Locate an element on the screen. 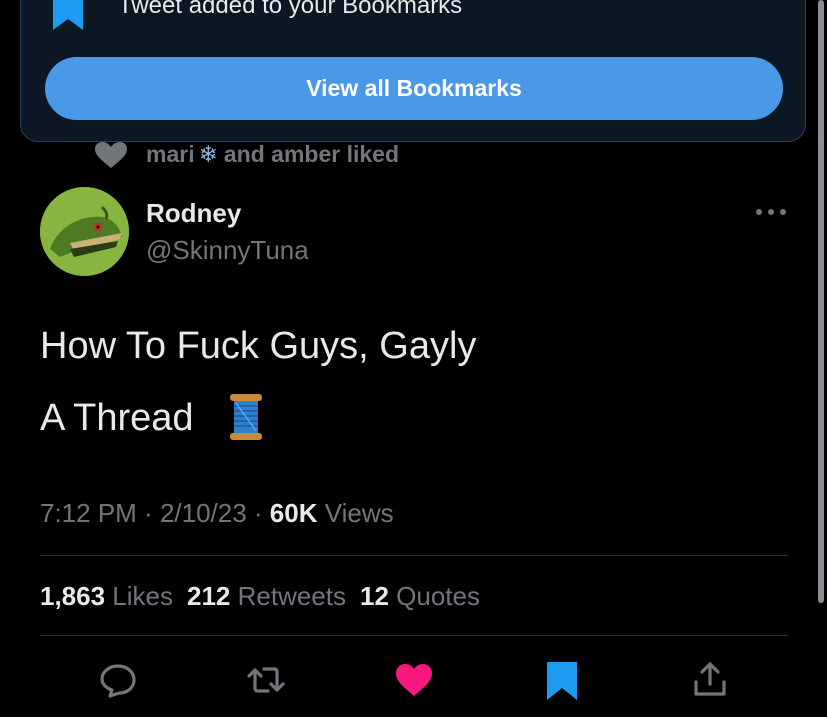  share-icon is located at coordinates (710, 680).